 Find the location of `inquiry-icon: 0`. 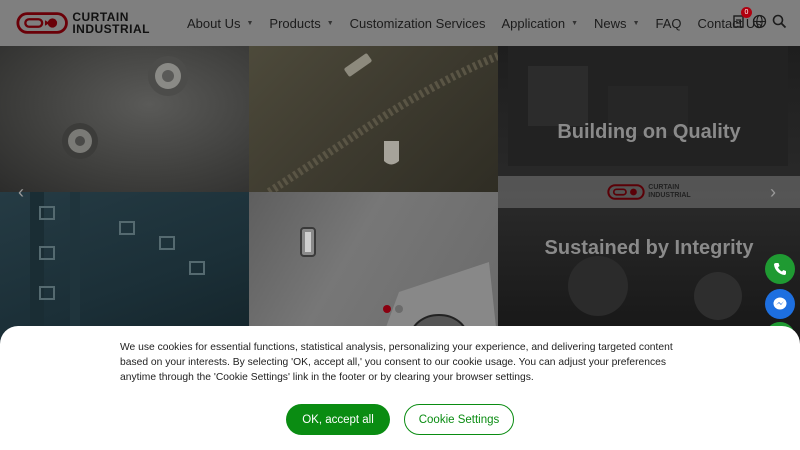

inquiry-icon: 0 is located at coordinates (741, 18).